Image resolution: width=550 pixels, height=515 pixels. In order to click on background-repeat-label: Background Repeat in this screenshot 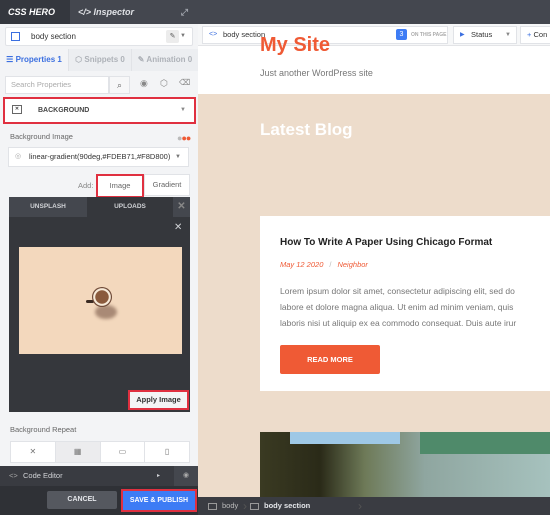, I will do `click(43, 429)`.